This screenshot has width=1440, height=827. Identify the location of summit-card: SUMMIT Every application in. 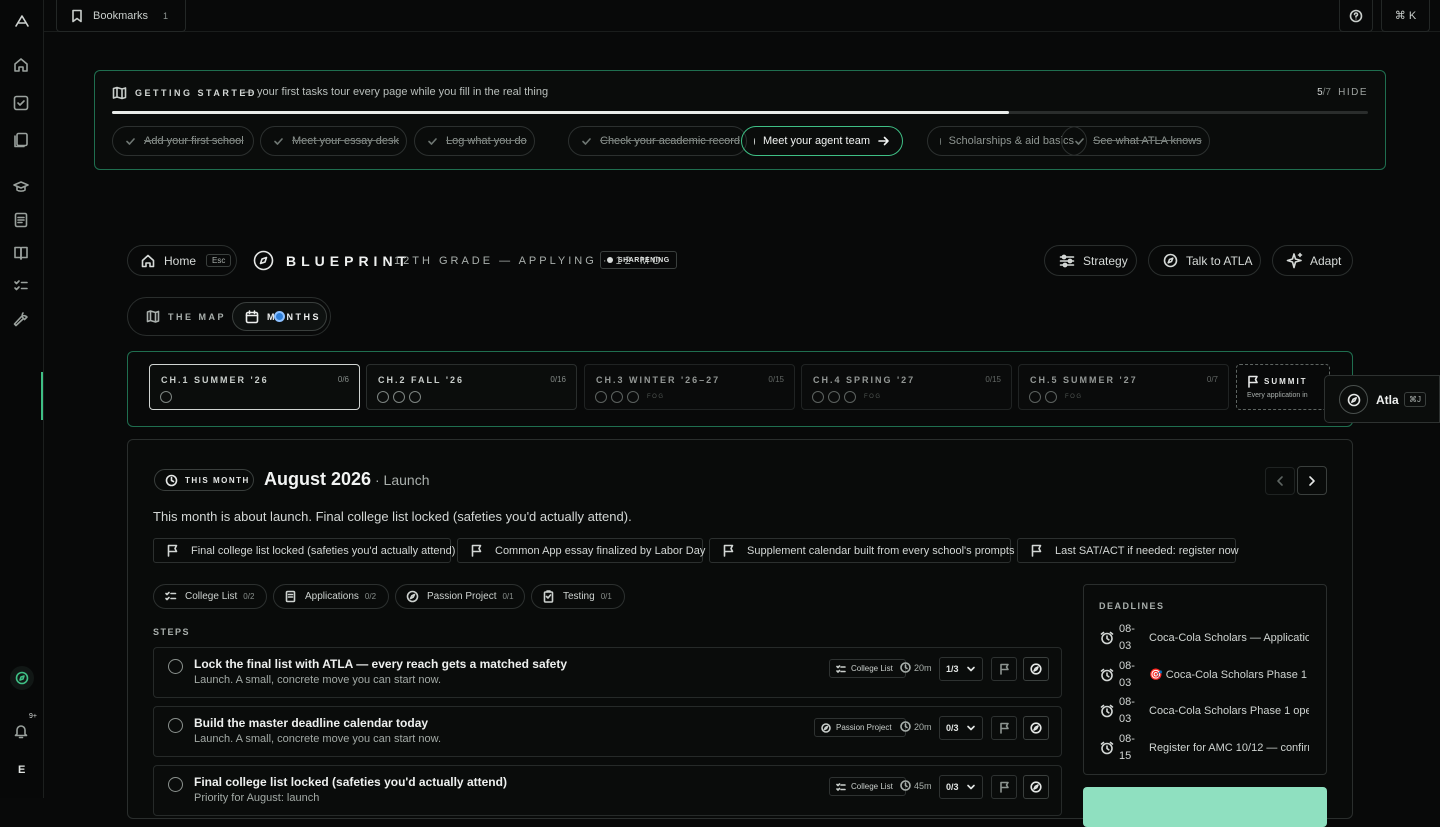
(1283, 387).